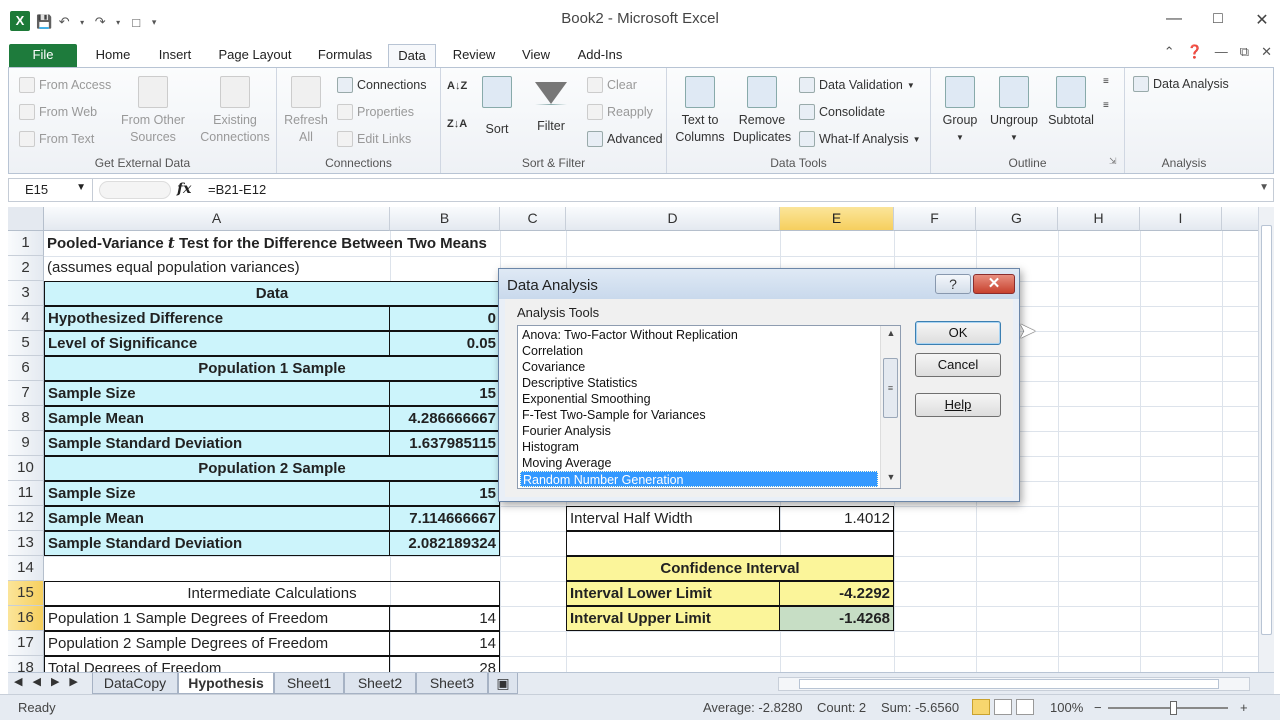 The image size is (1280, 720). I want to click on first-sheet-icon: ◀, so click(18, 681).